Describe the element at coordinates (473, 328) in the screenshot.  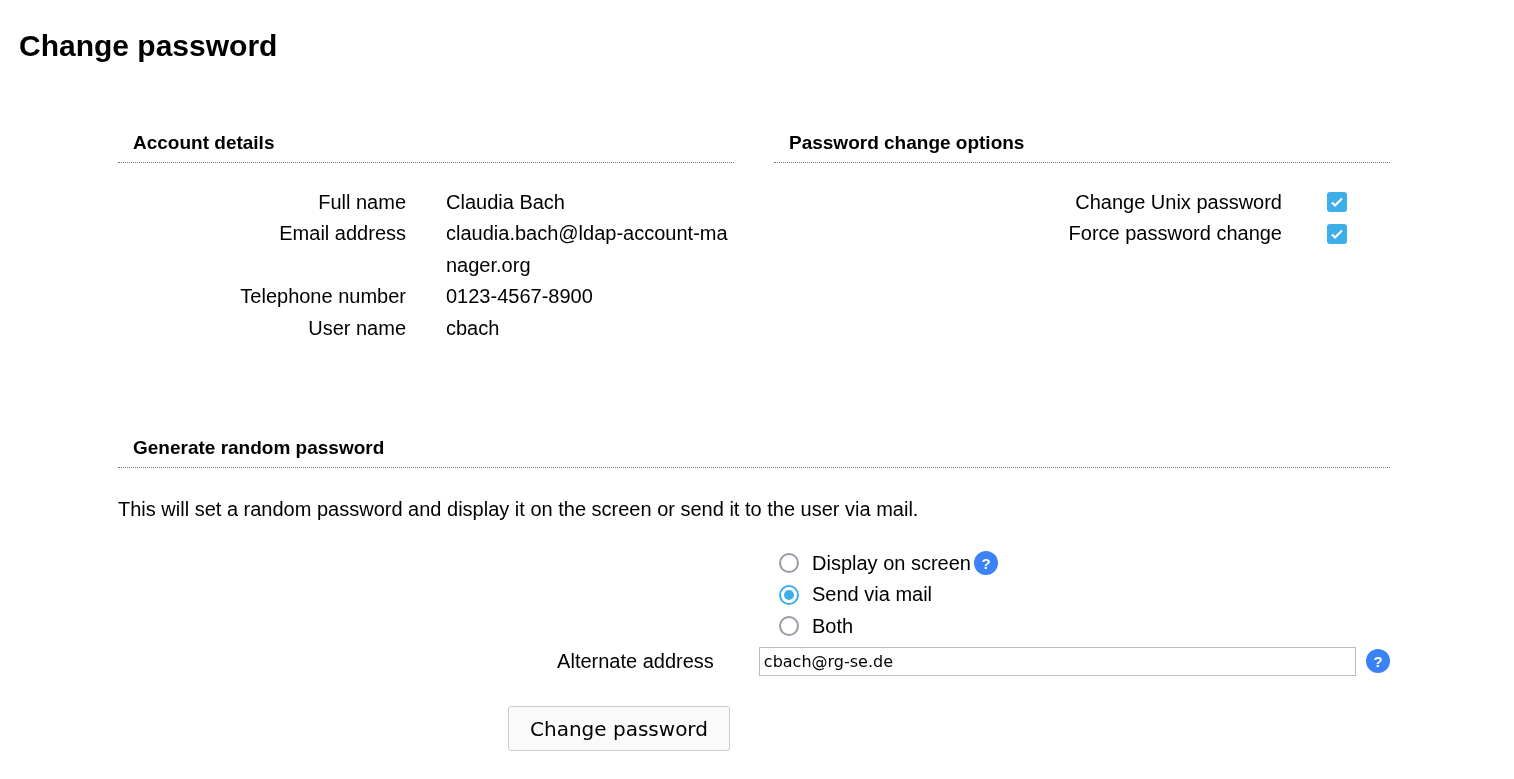
I see `field-value: cbach` at that location.